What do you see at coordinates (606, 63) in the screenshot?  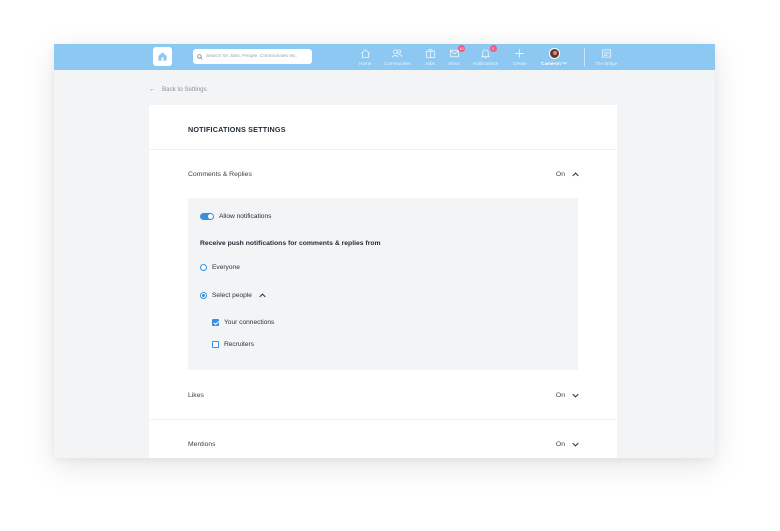 I see `nav-the-bridge-label: The Bridge` at bounding box center [606, 63].